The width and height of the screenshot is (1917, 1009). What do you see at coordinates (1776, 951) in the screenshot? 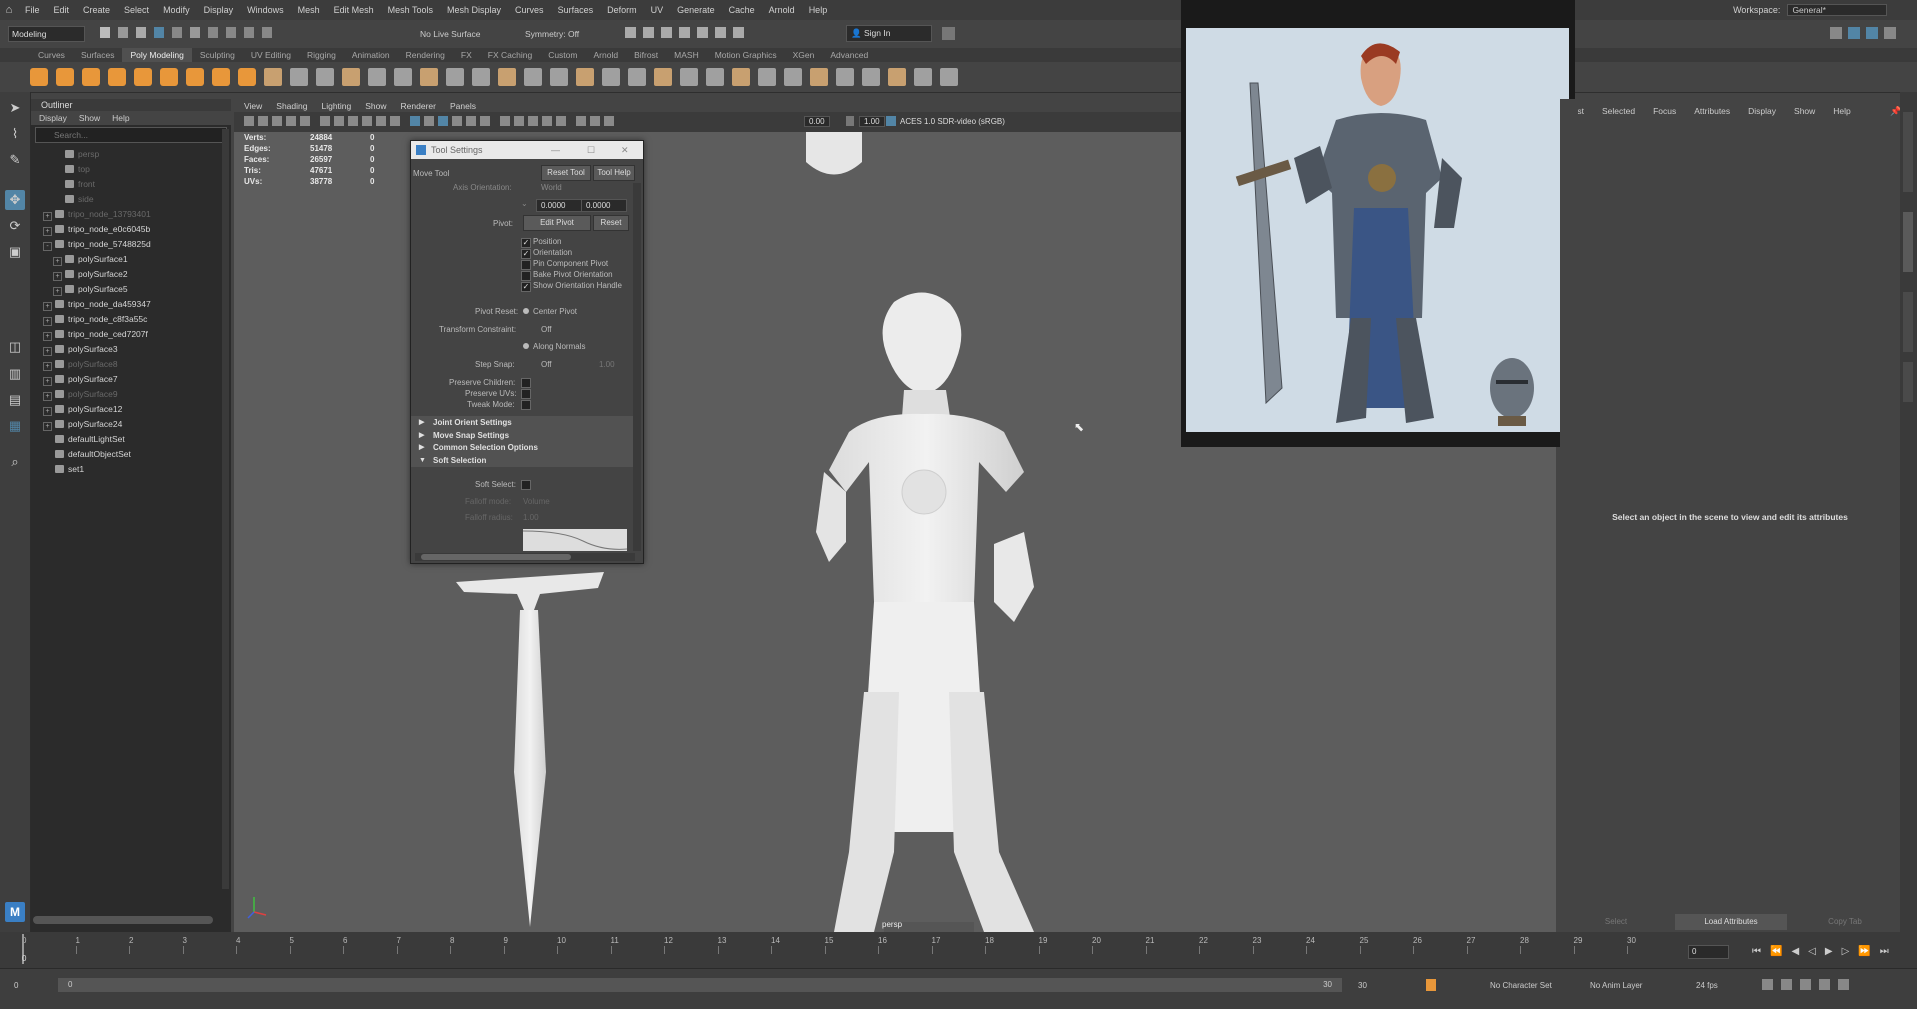
I see `step-back-key-icon: ⏪` at bounding box center [1776, 951].